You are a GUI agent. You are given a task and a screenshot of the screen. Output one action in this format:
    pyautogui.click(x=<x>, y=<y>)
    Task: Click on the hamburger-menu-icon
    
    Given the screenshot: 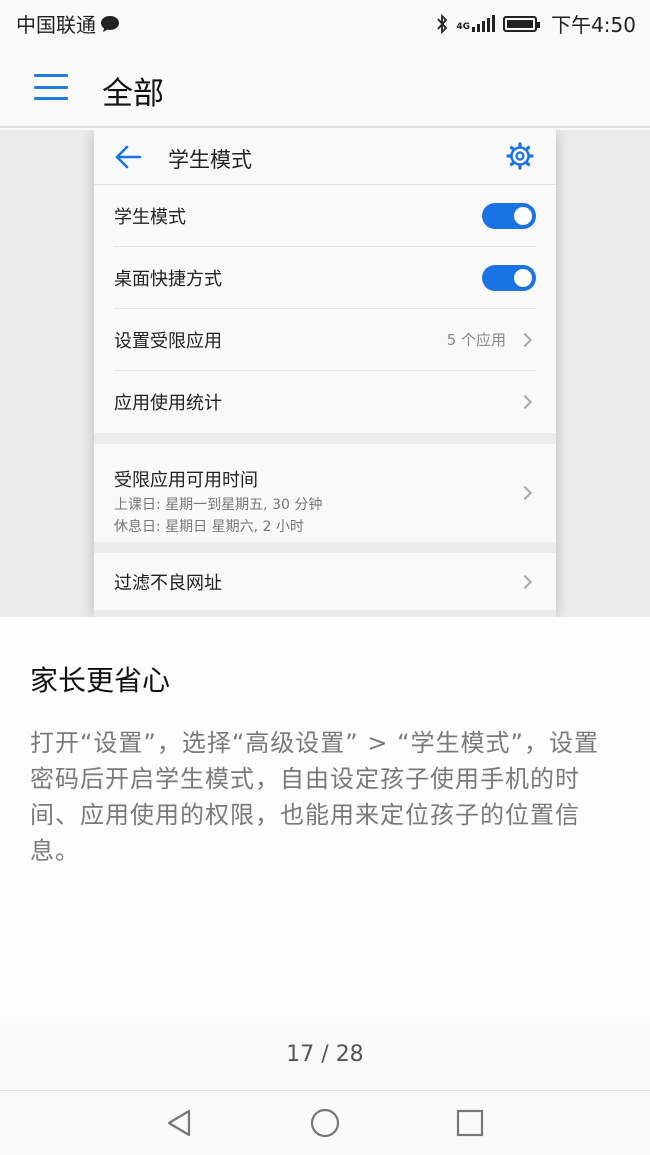 What is the action you would take?
    pyautogui.click(x=51, y=87)
    